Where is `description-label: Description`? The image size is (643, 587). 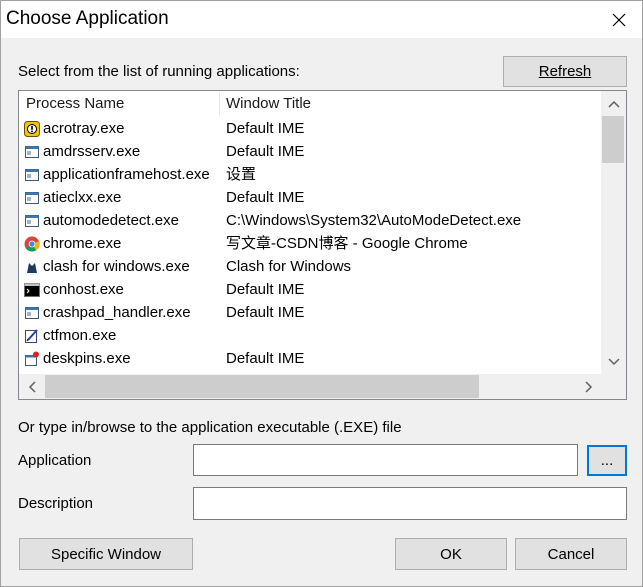 description-label: Description is located at coordinates (56, 503).